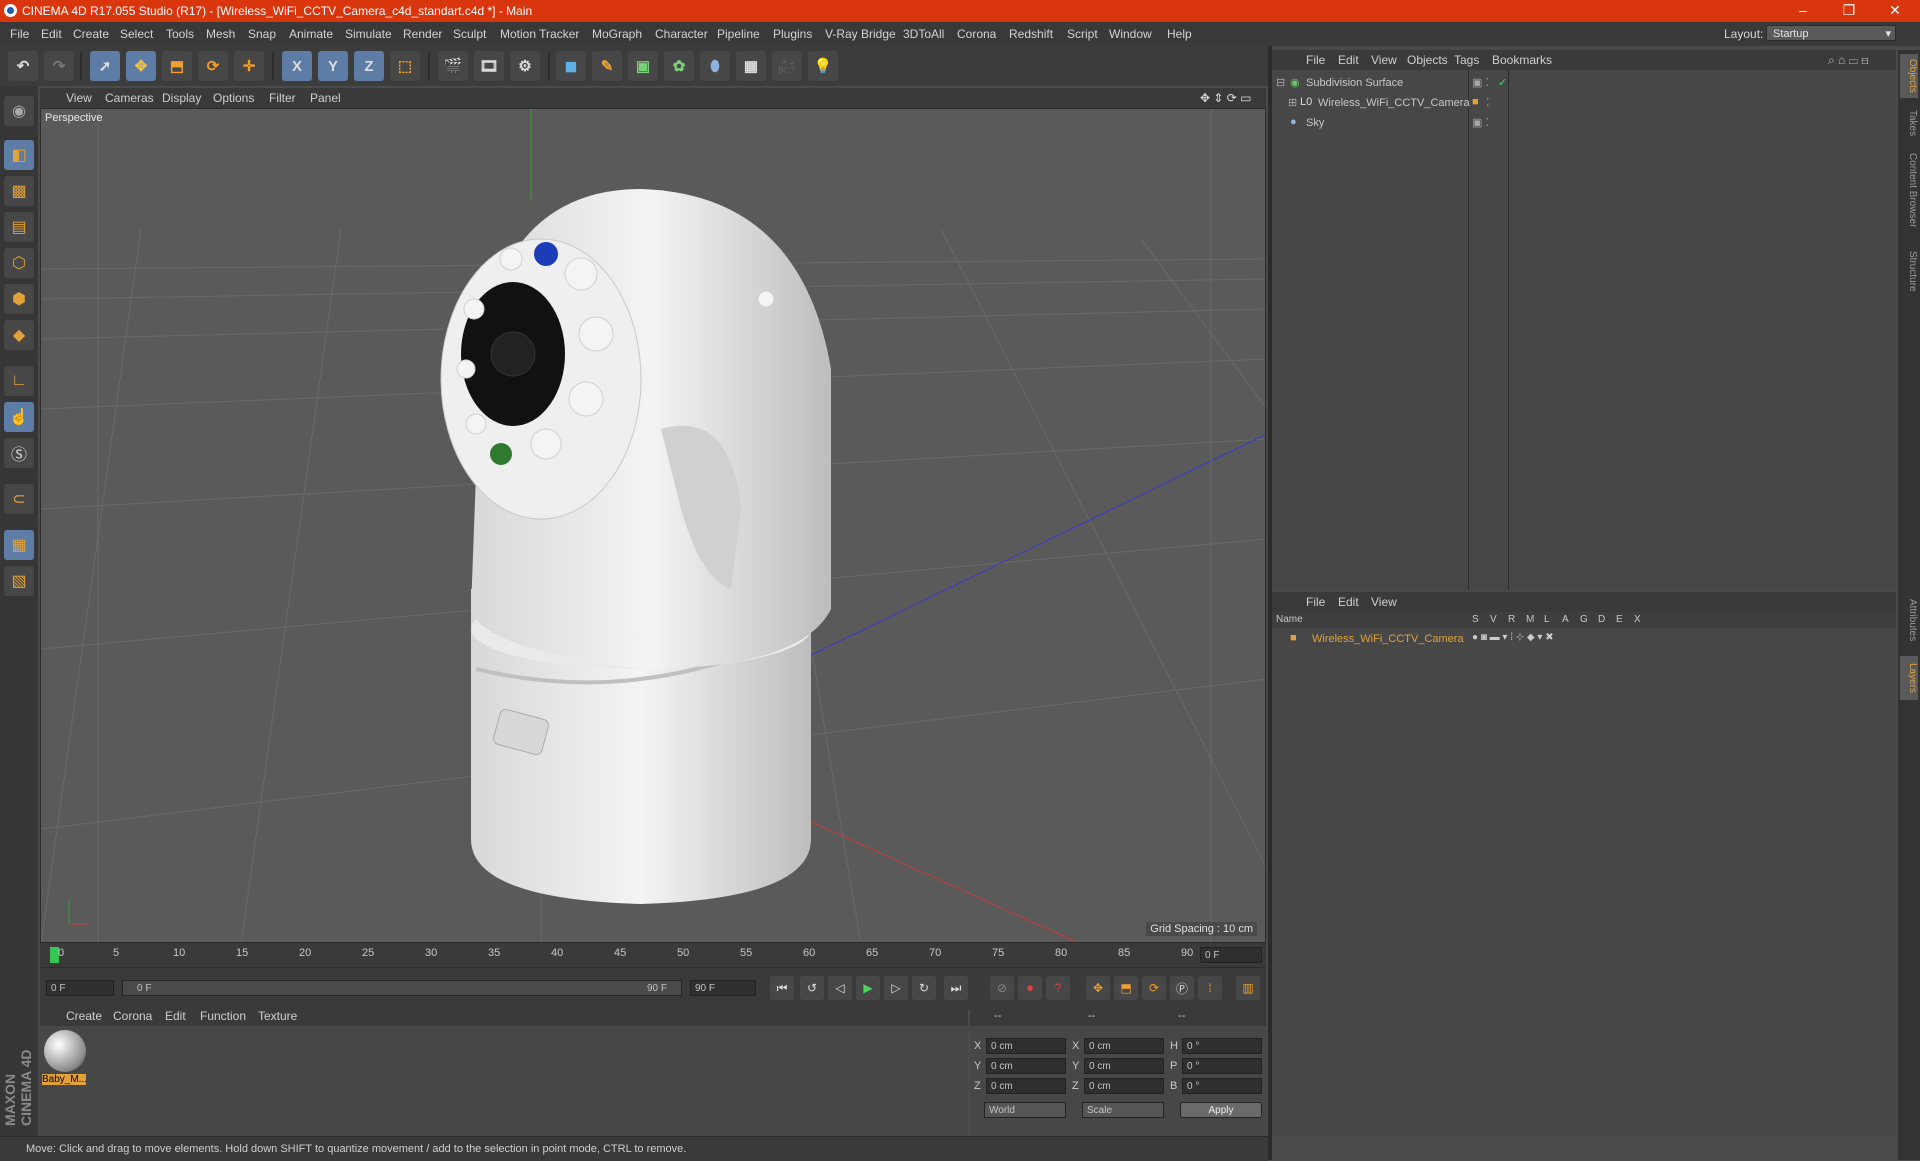 Image resolution: width=1920 pixels, height=1161 pixels. What do you see at coordinates (177, 66) in the screenshot?
I see `scale-tool-icon: ⬒` at bounding box center [177, 66].